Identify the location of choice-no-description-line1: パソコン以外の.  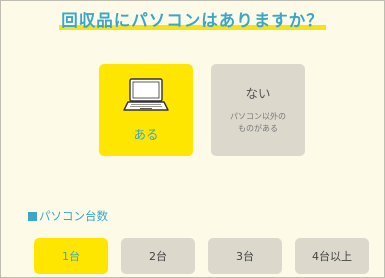
(258, 116).